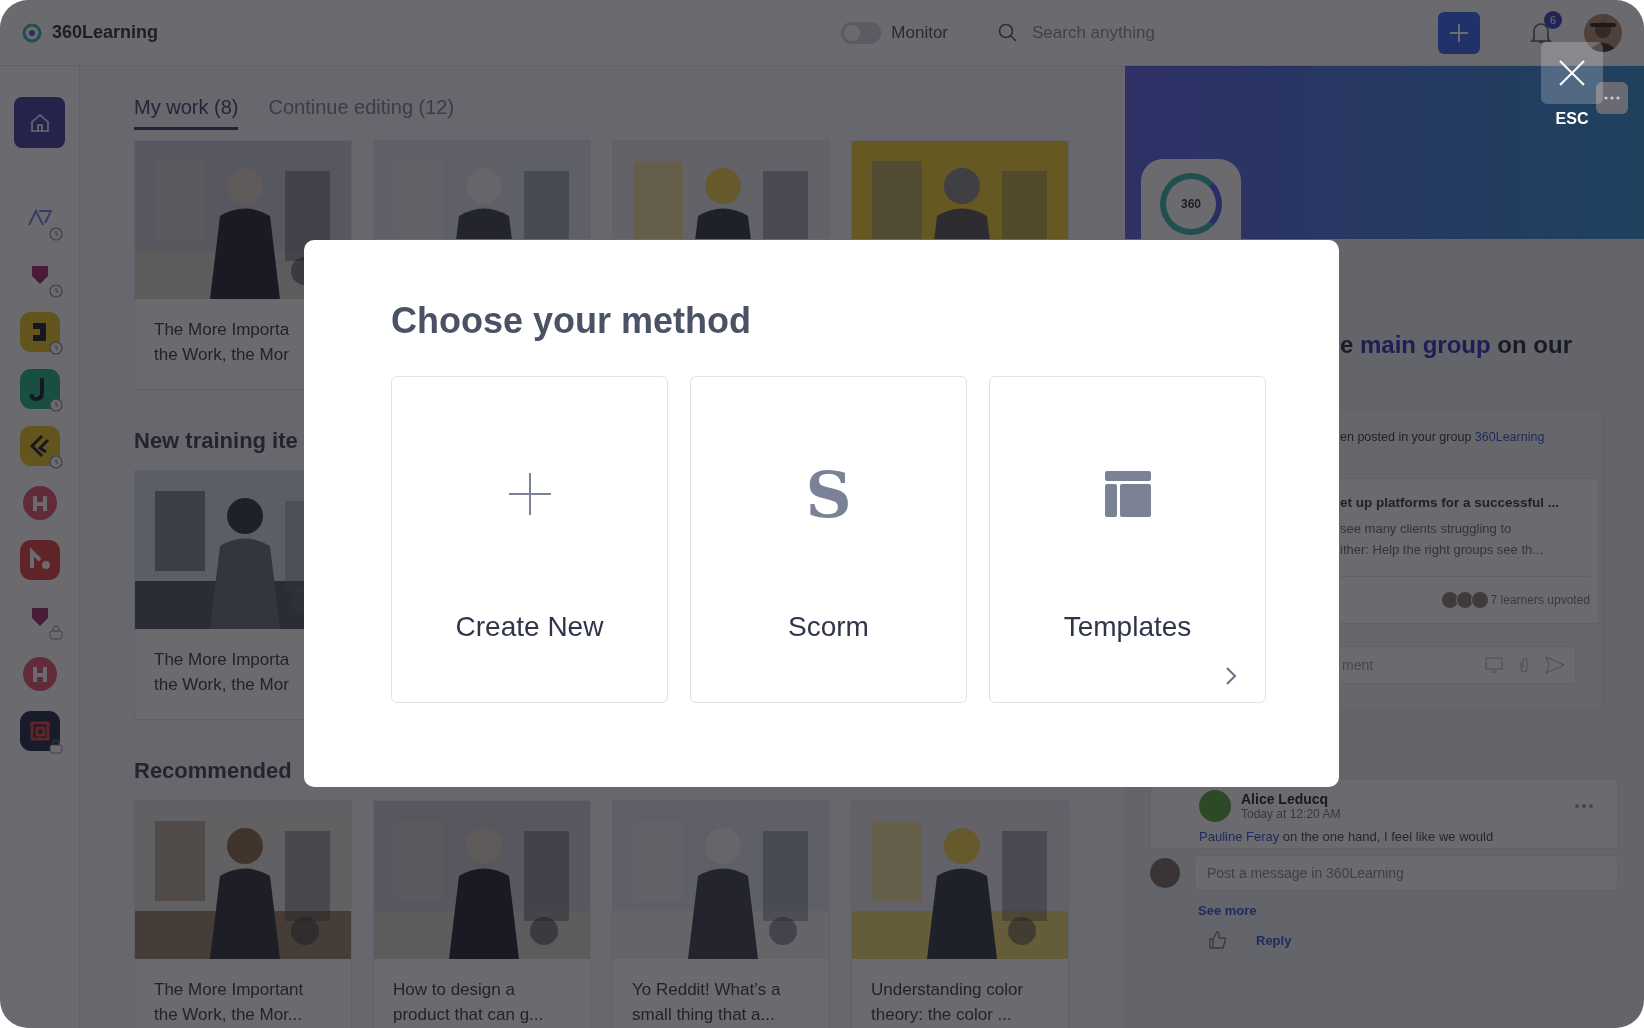  I want to click on section-heading: New training ite, so click(216, 441).